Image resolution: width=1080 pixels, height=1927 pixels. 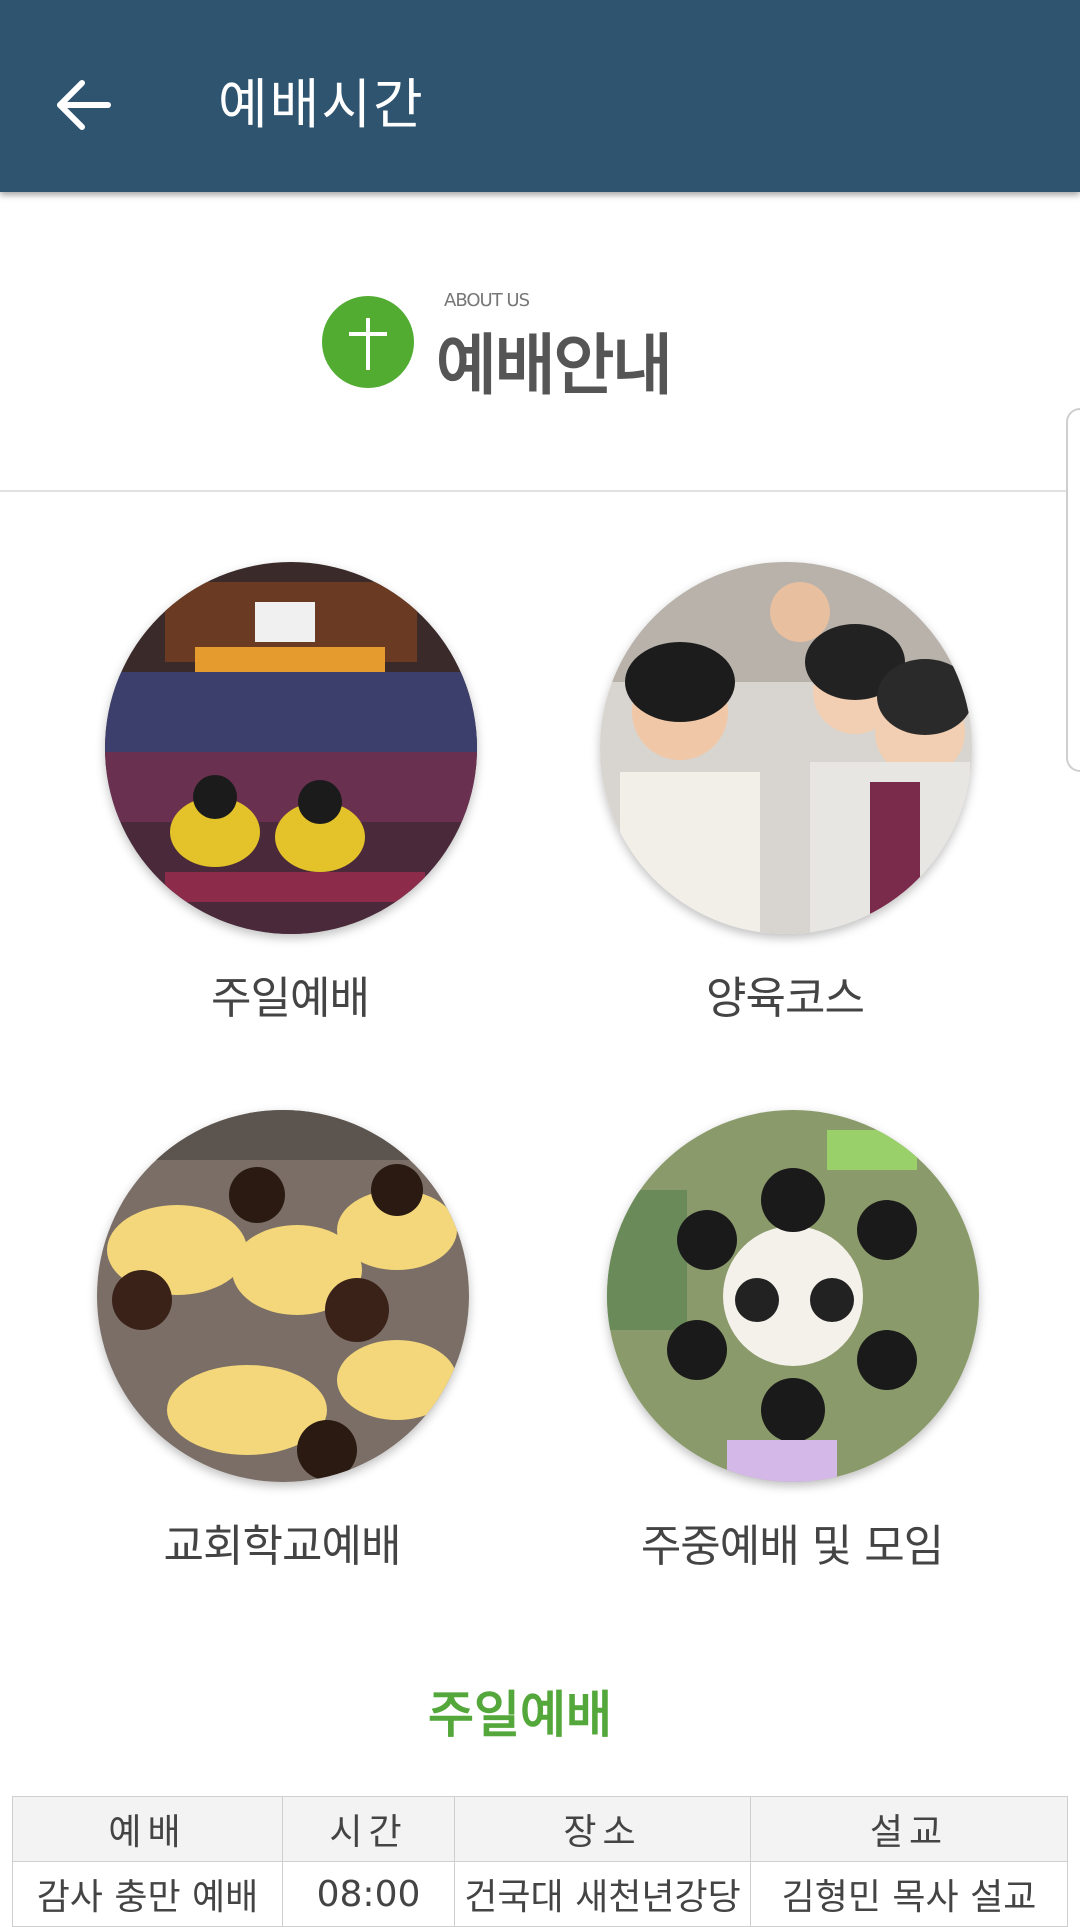 I want to click on table-cell: 건국대 새천년강당, so click(x=602, y=1894).